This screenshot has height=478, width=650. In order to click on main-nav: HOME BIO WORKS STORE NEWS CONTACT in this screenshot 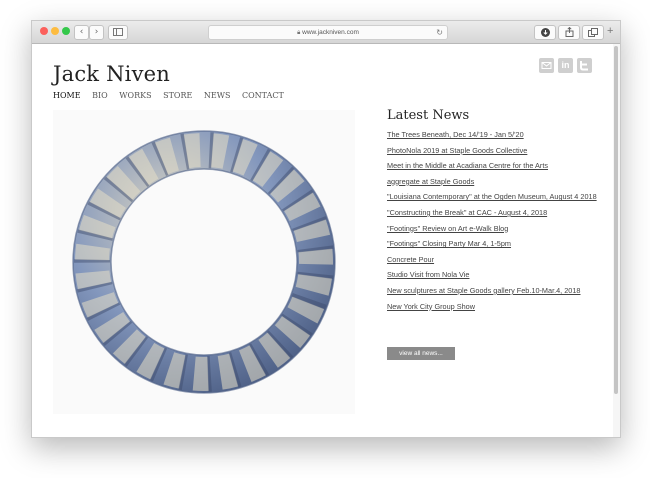, I will do `click(173, 95)`.